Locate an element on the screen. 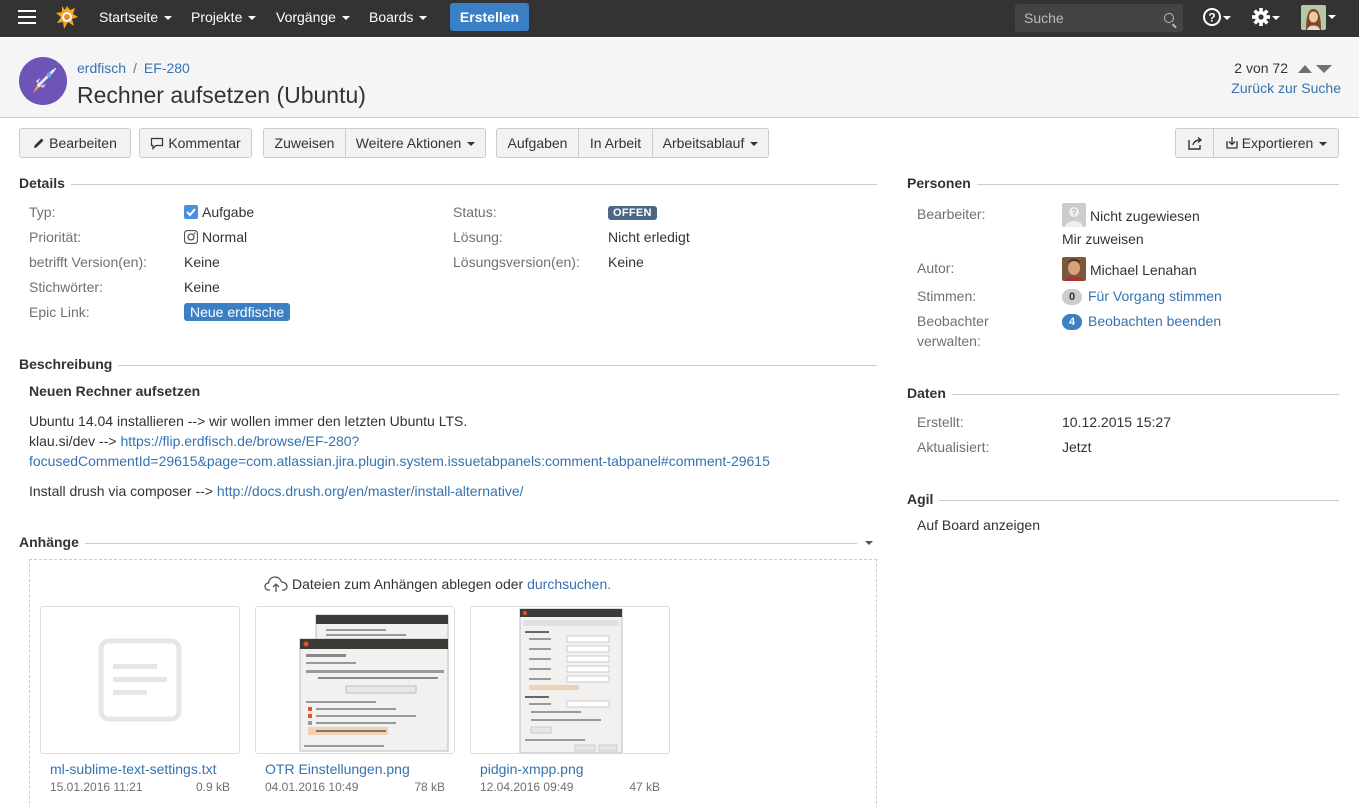  agile-heading: Agil is located at coordinates (923, 499).